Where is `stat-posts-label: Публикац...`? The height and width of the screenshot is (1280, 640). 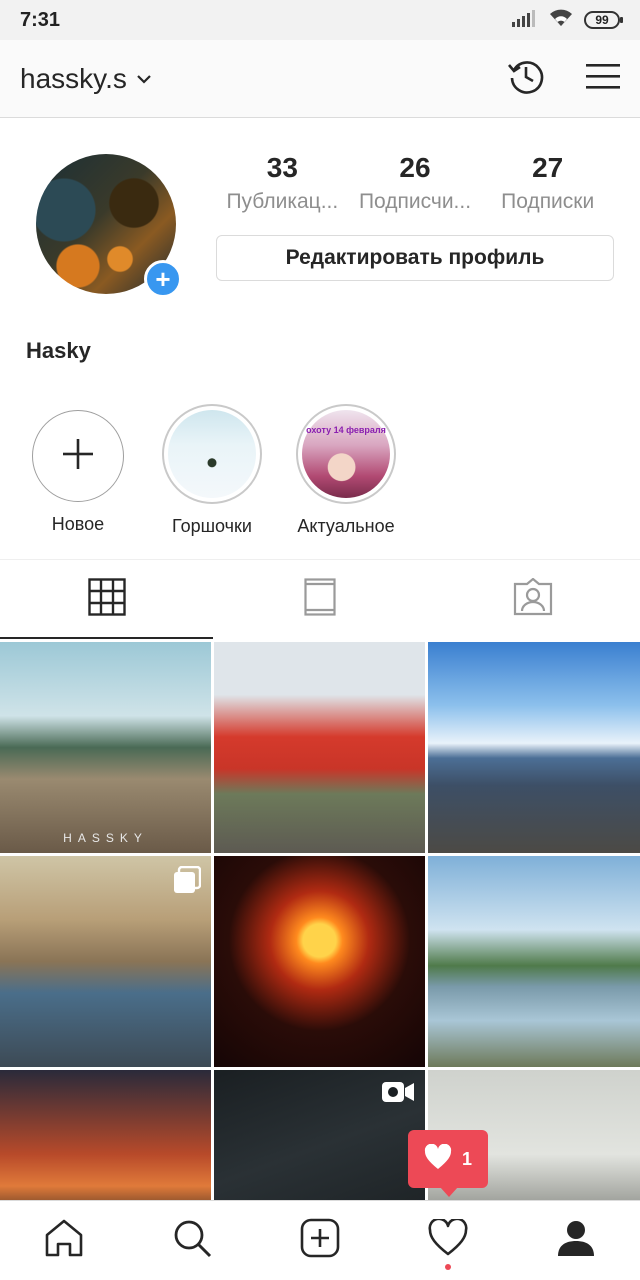 stat-posts-label: Публикац... is located at coordinates (282, 201).